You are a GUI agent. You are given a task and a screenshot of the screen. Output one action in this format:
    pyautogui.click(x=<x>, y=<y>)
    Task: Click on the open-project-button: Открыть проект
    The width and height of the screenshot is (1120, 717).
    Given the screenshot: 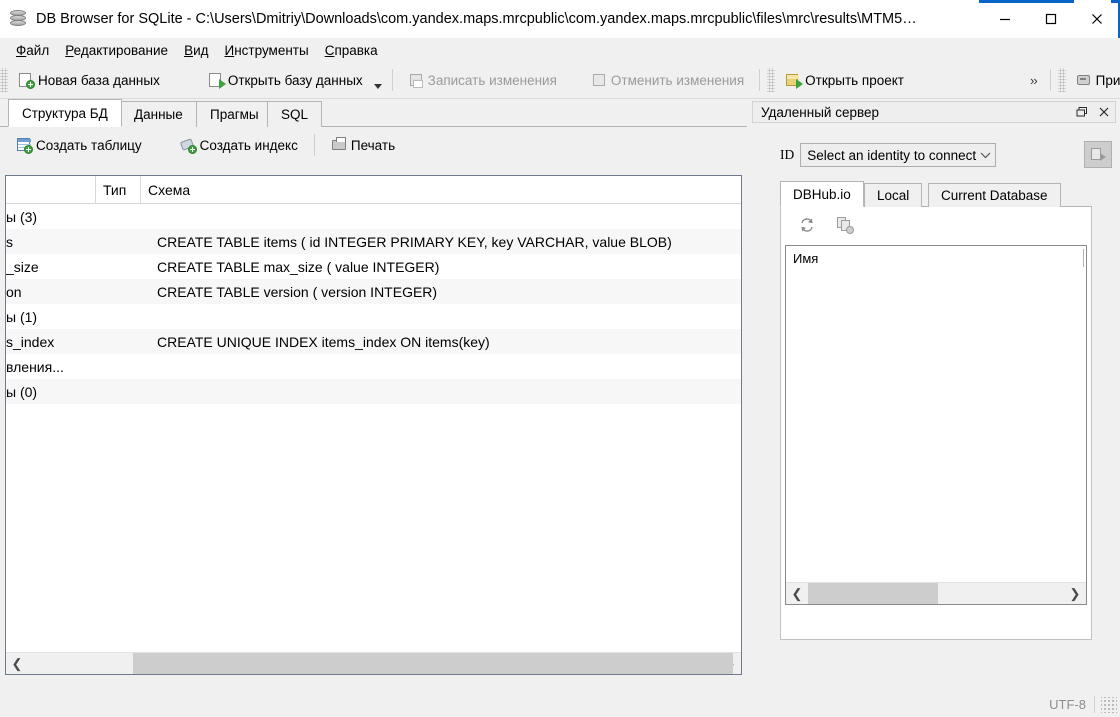 What is the action you would take?
    pyautogui.click(x=844, y=80)
    